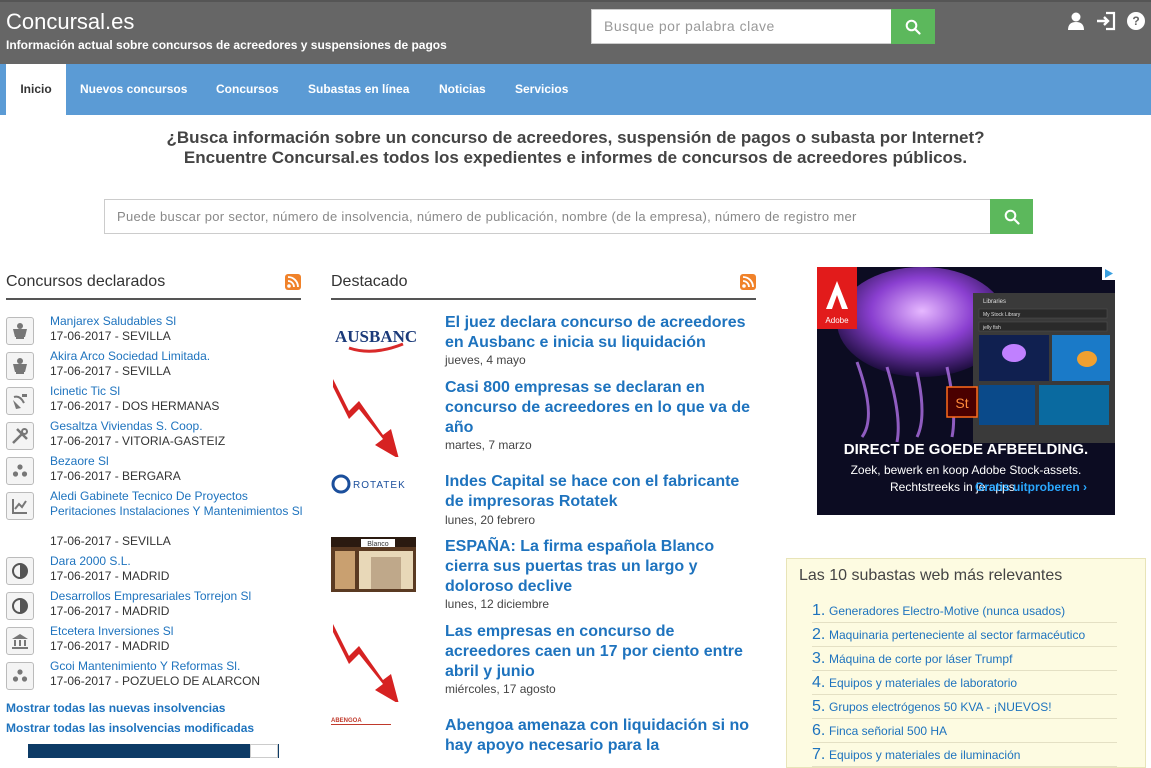  Describe the element at coordinates (379, 485) in the screenshot. I see `svg-text: ROTATEK` at that location.